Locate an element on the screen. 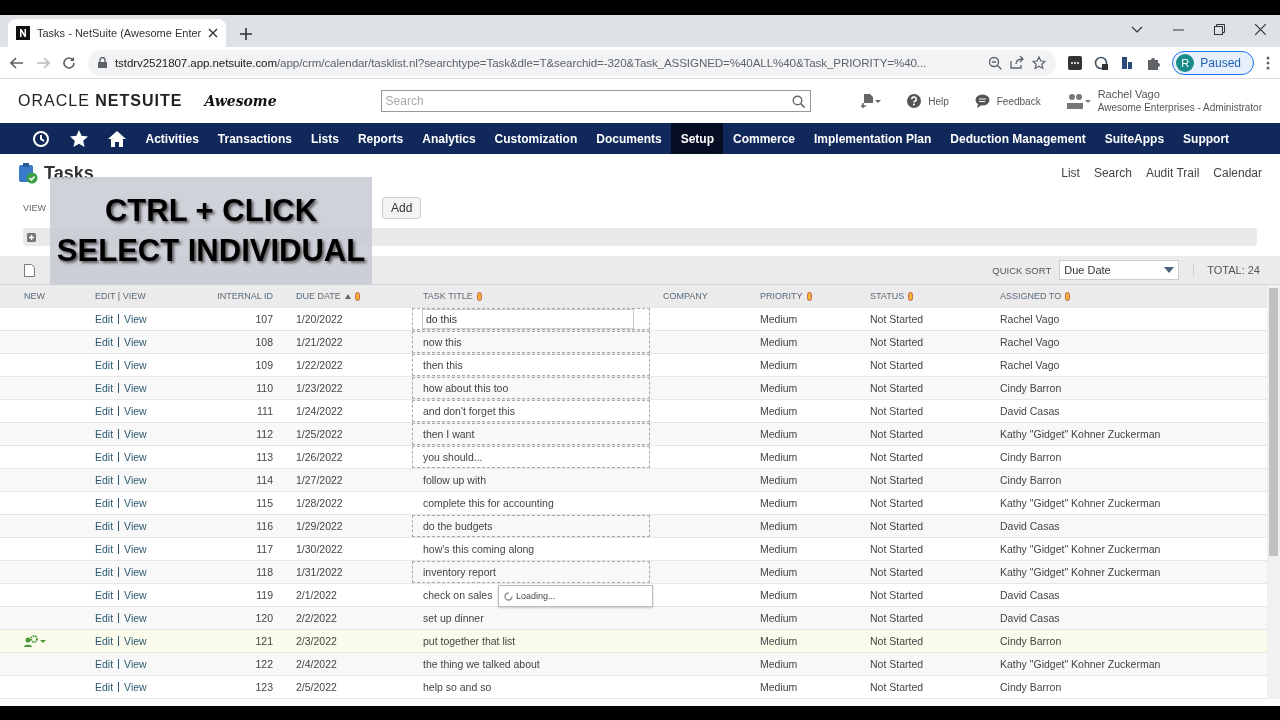  scrollbar is located at coordinates (1273, 492).